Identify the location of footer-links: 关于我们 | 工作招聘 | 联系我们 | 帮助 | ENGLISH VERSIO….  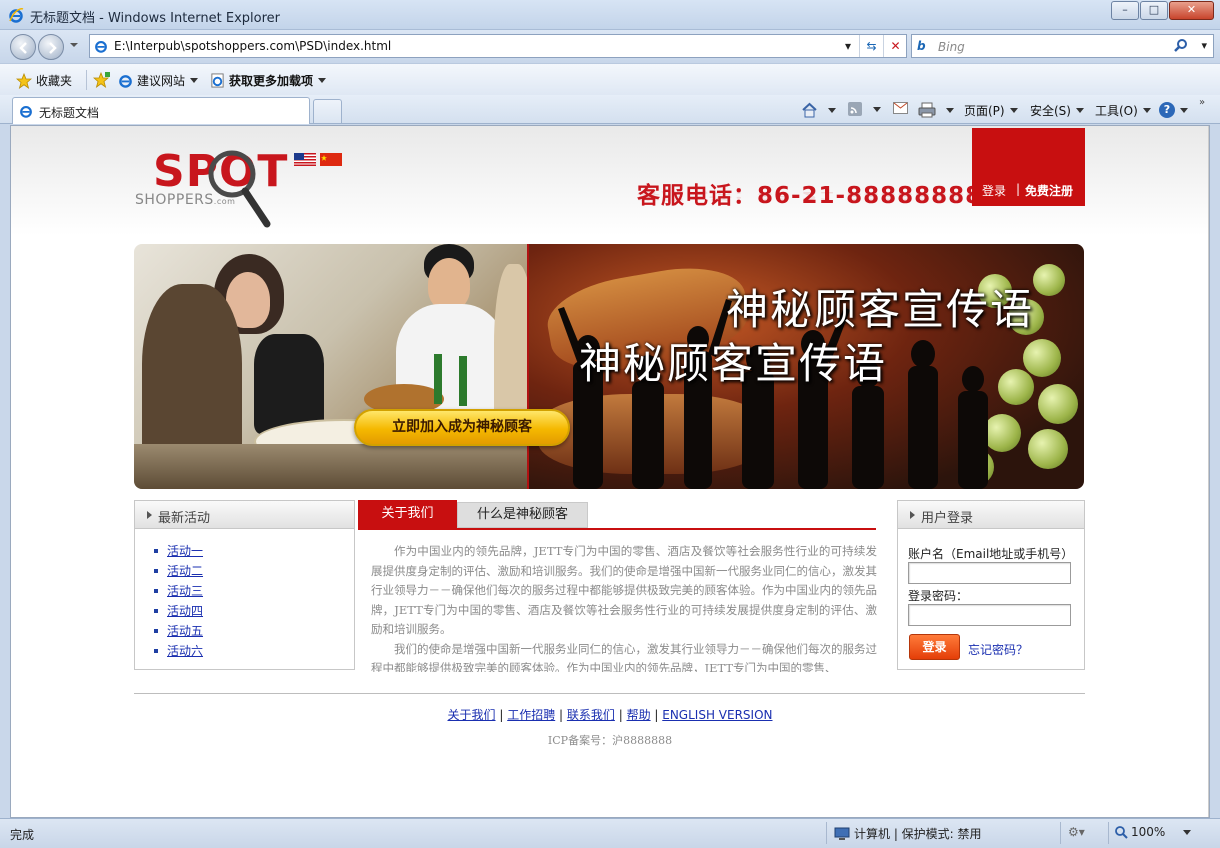
(610, 715).